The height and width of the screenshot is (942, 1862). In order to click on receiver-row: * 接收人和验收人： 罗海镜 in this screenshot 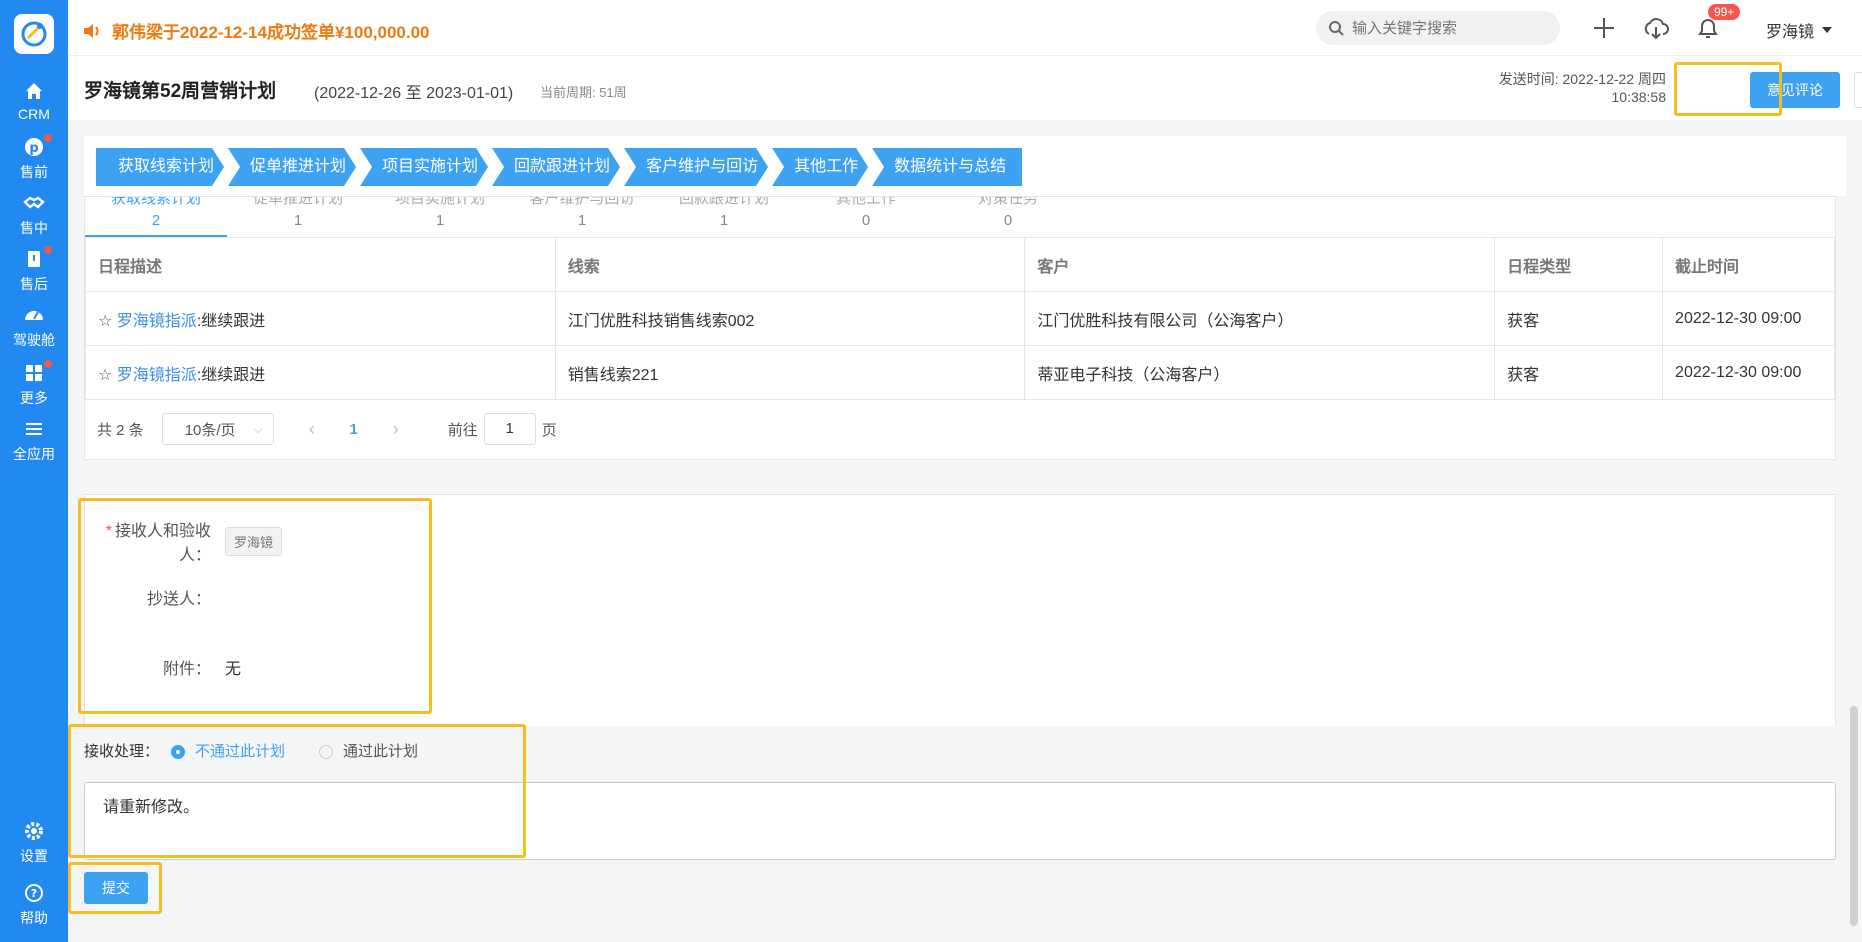, I will do `click(184, 541)`.